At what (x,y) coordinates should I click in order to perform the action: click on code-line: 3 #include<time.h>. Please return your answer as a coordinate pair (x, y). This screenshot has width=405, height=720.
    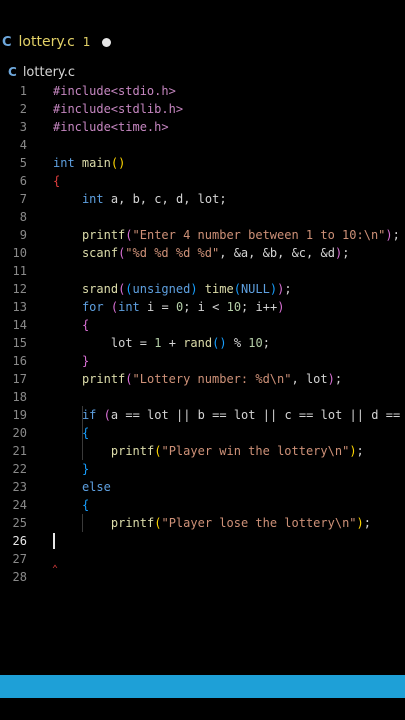
    Looking at the image, I should click on (202, 127).